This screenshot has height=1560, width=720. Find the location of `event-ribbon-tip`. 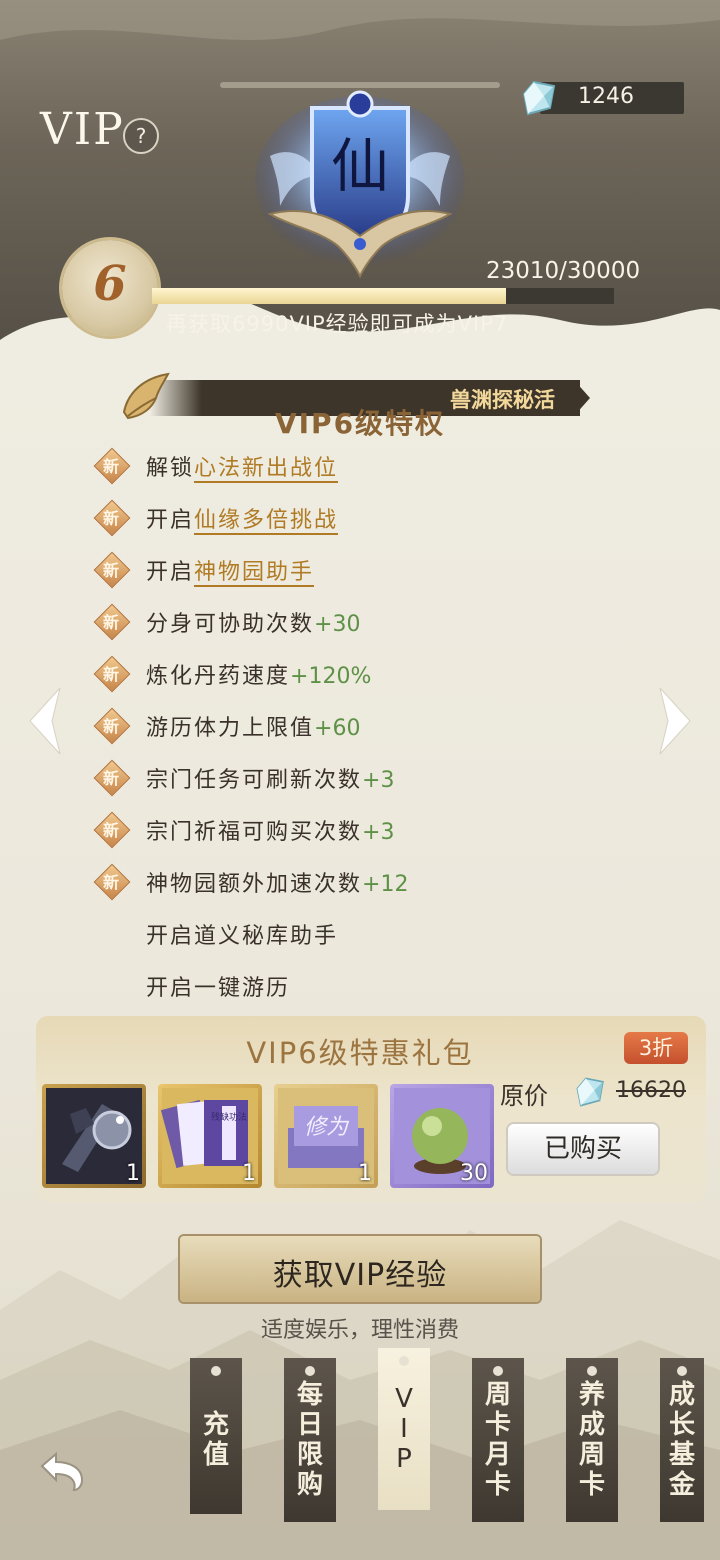

event-ribbon-tip is located at coordinates (582, 398).